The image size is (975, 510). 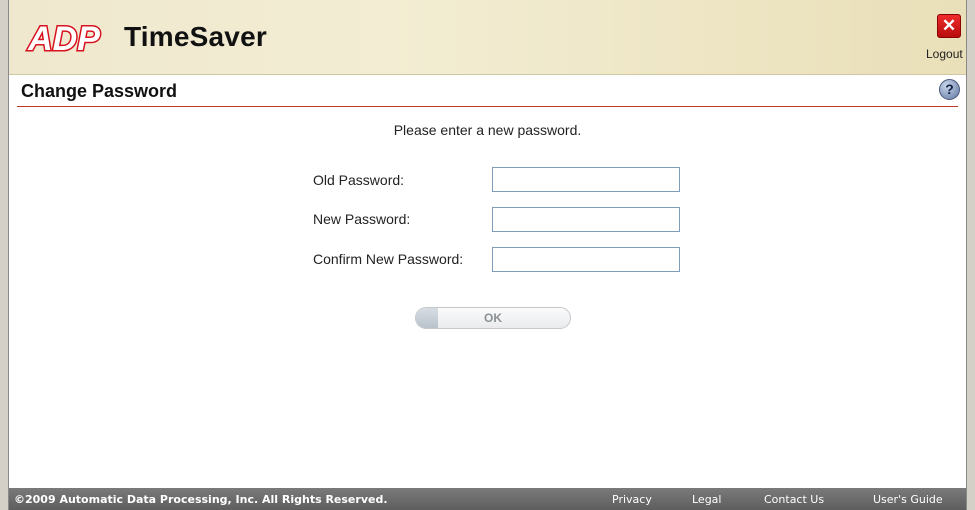 I want to click on instruction-text: Please enter a new password., so click(x=487, y=130).